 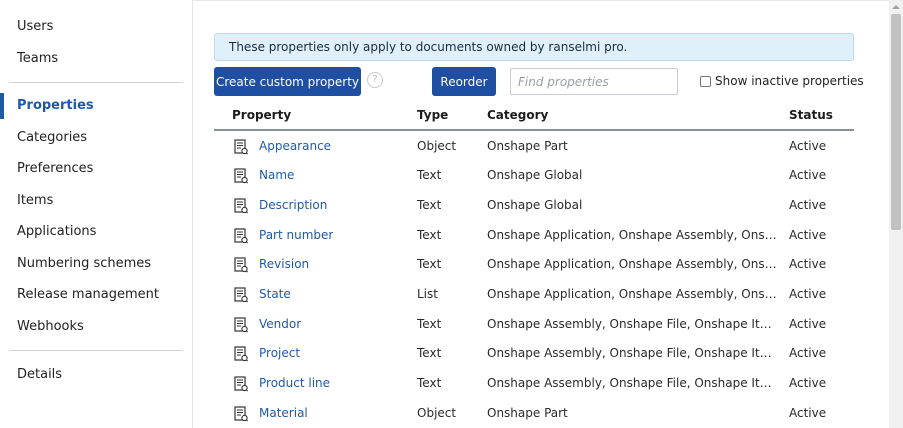 What do you see at coordinates (96, 201) in the screenshot?
I see `sidebar-item-items: Items` at bounding box center [96, 201].